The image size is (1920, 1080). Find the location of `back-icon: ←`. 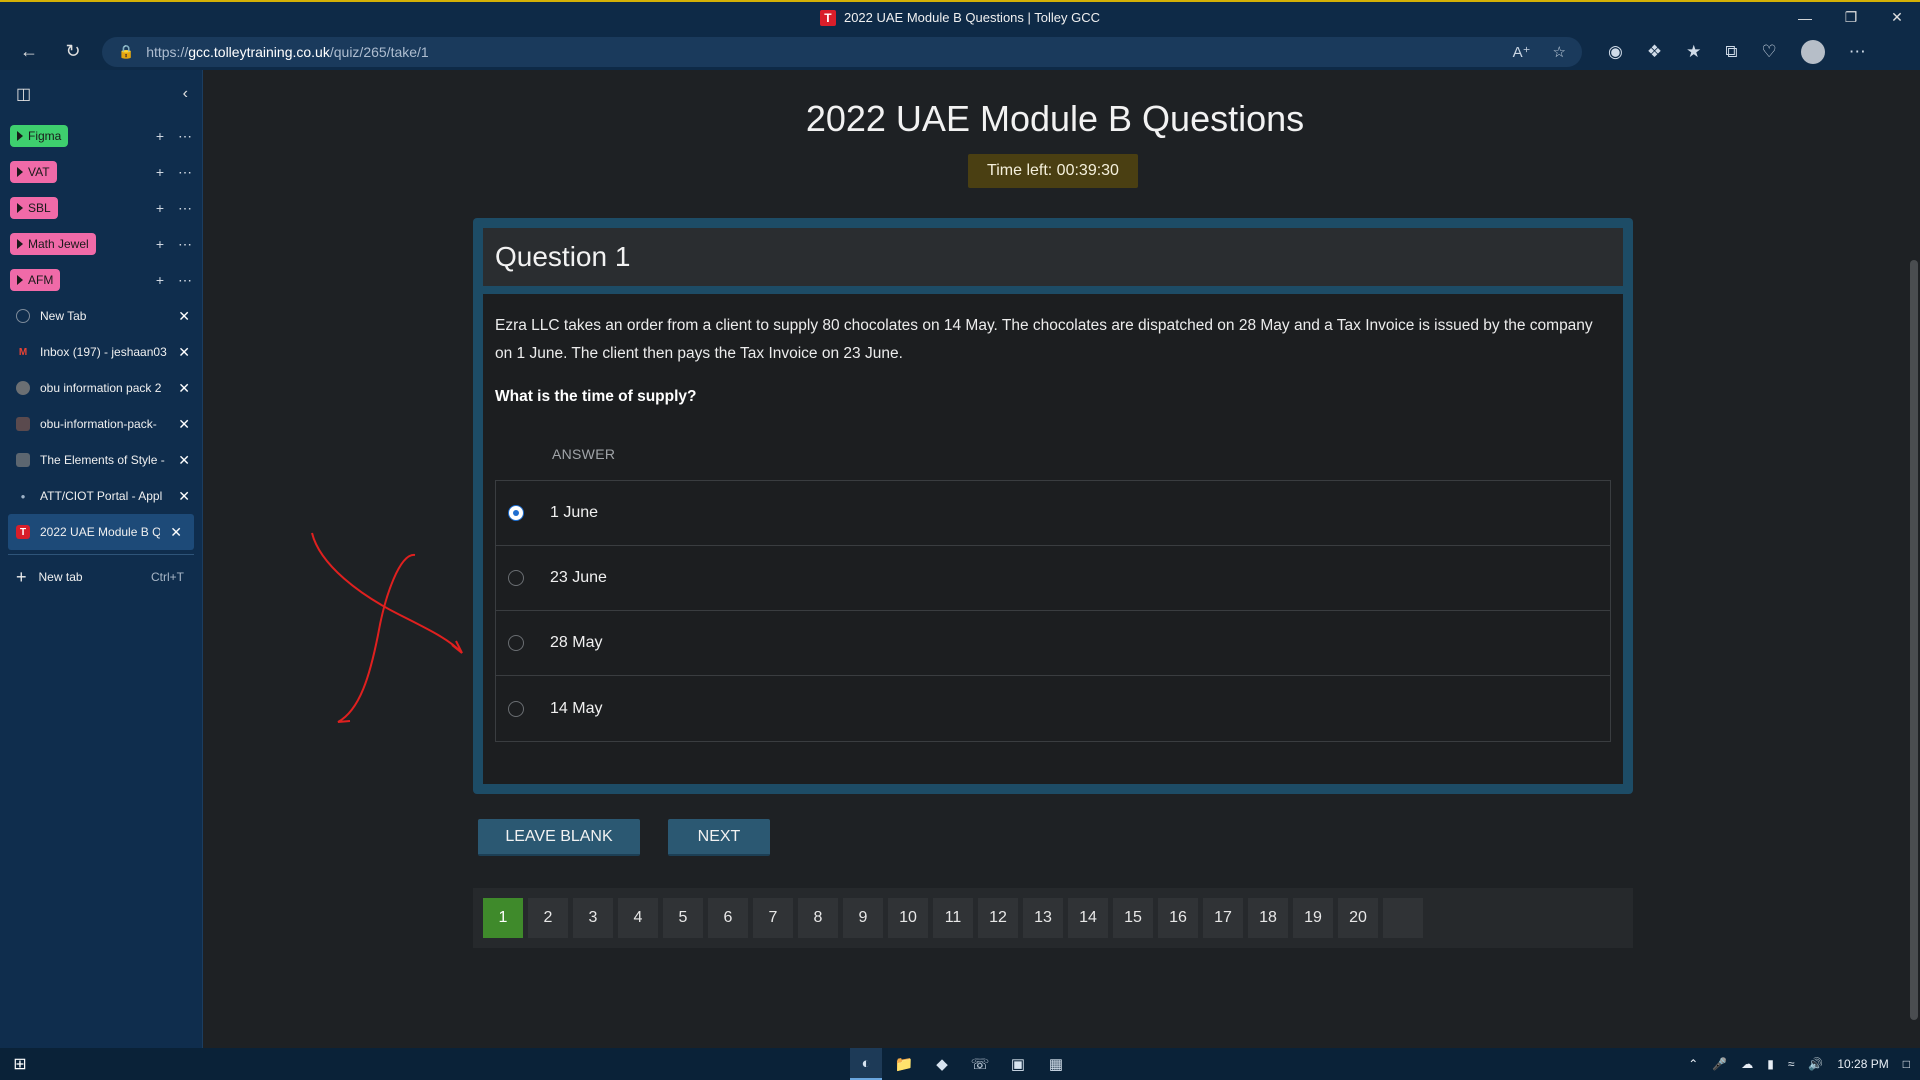

back-icon: ← is located at coordinates (29, 52).